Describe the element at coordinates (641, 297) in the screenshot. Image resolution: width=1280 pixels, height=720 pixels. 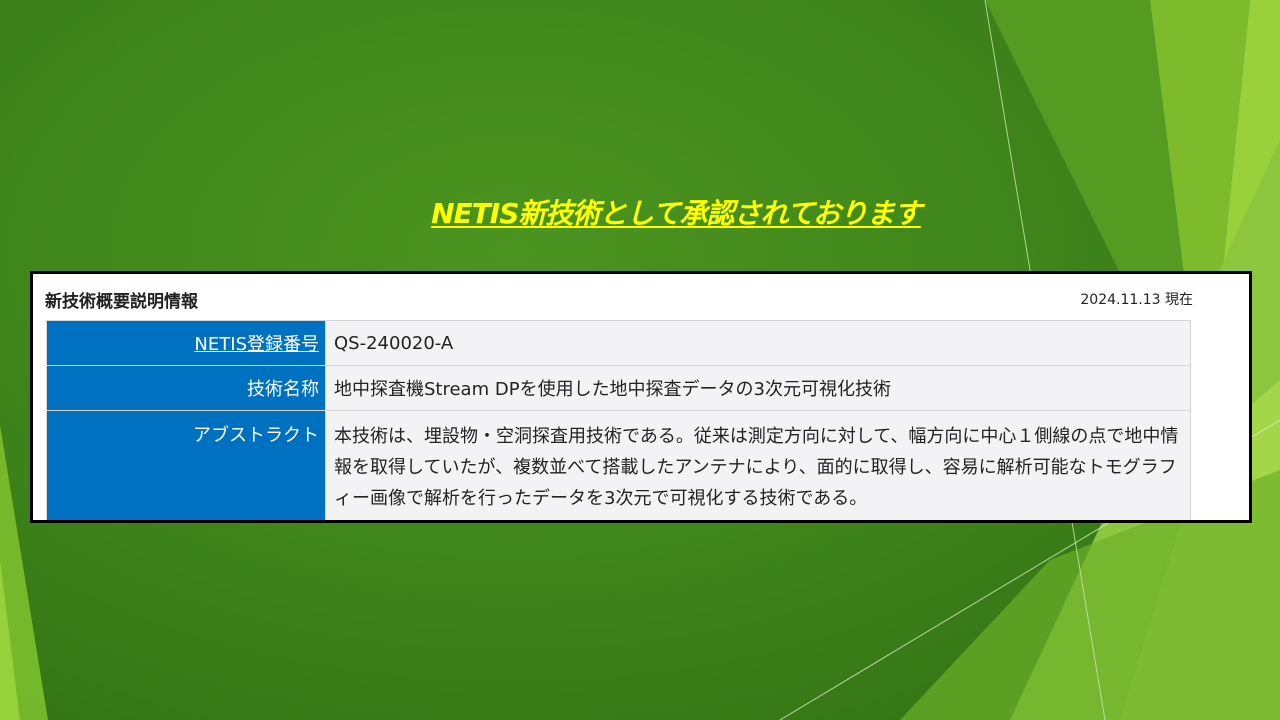
I see `panel-header: 新技術概要説明情報 2024.11.13 現在` at that location.